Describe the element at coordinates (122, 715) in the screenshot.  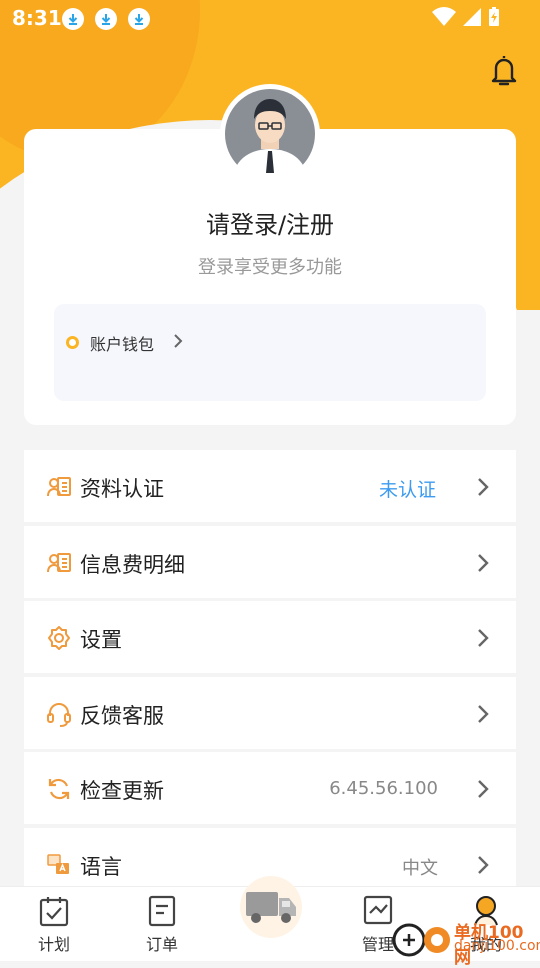
I see `menu-item-label: 反馈客服` at that location.